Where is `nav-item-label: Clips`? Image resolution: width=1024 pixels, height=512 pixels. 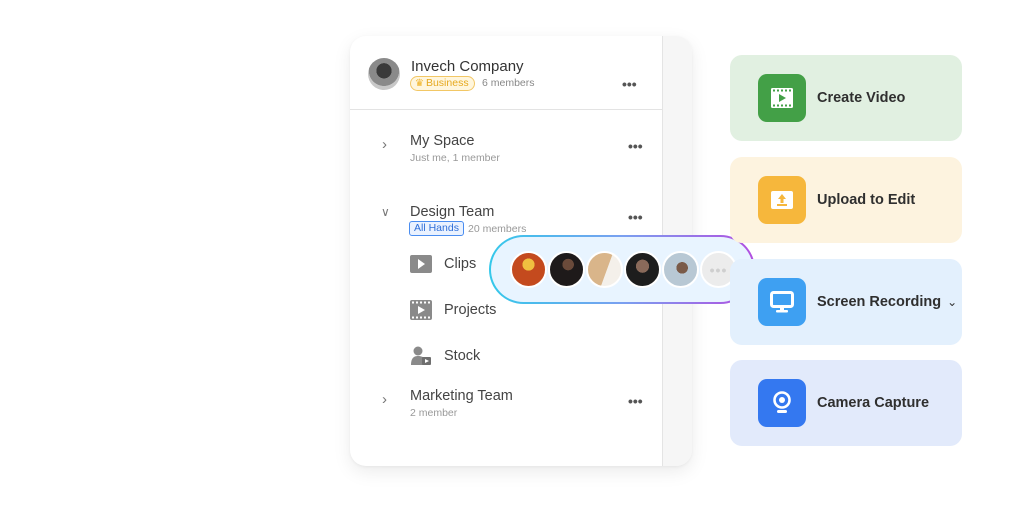
nav-item-label: Clips is located at coordinates (460, 264).